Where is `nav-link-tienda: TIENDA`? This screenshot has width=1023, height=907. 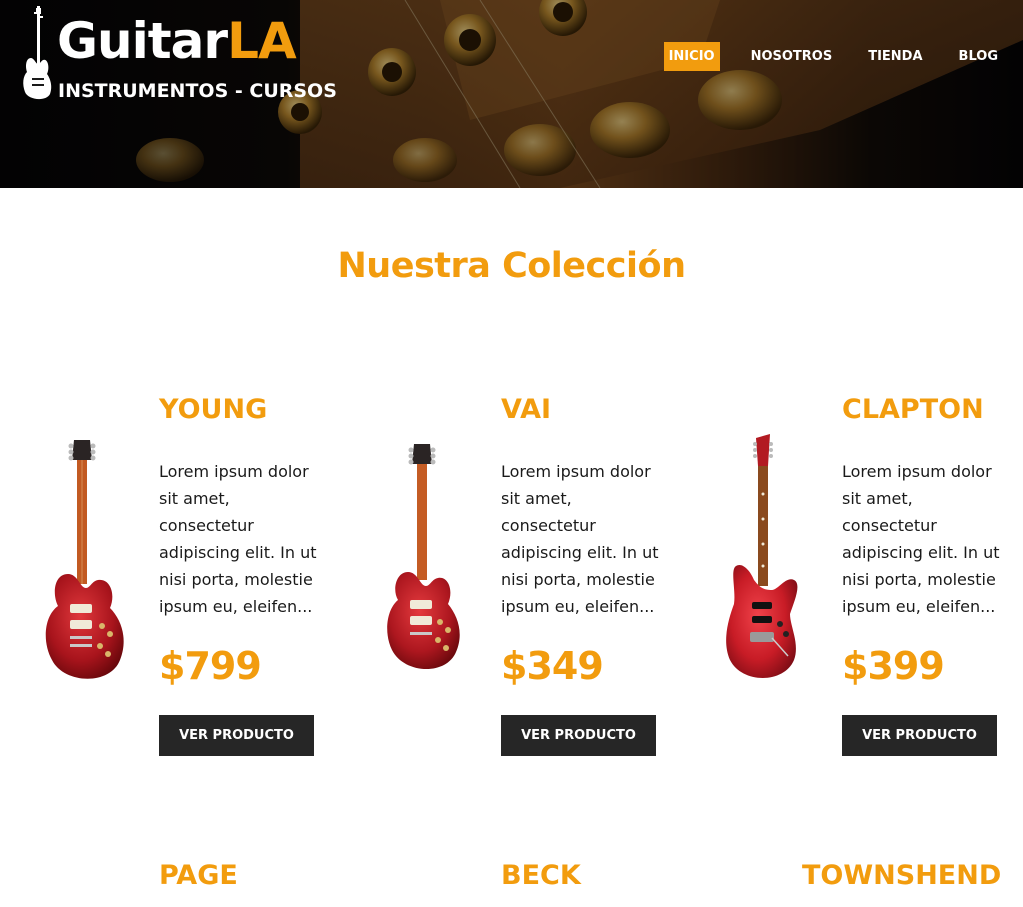 nav-link-tienda: TIENDA is located at coordinates (895, 56).